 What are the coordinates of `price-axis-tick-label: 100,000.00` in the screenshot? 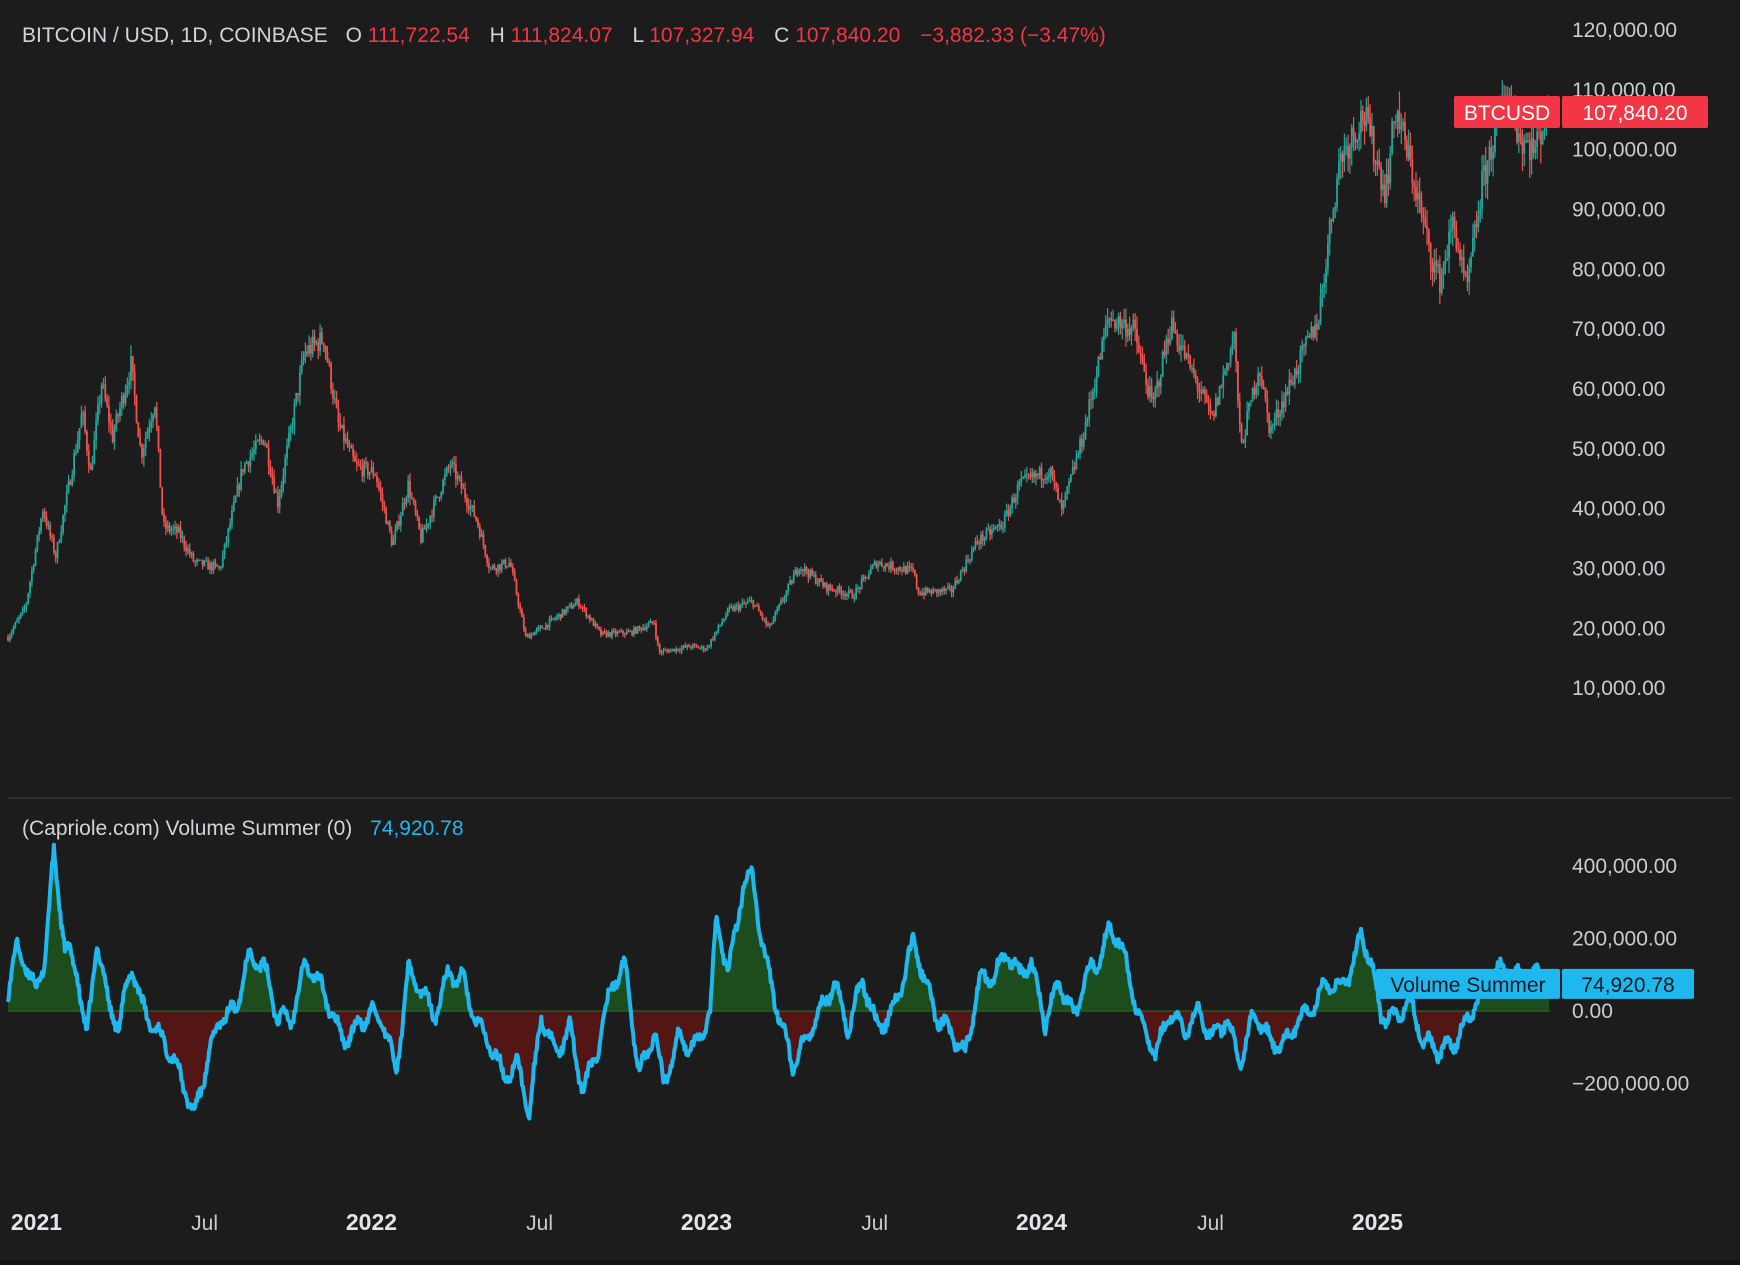 It's located at (1624, 150).